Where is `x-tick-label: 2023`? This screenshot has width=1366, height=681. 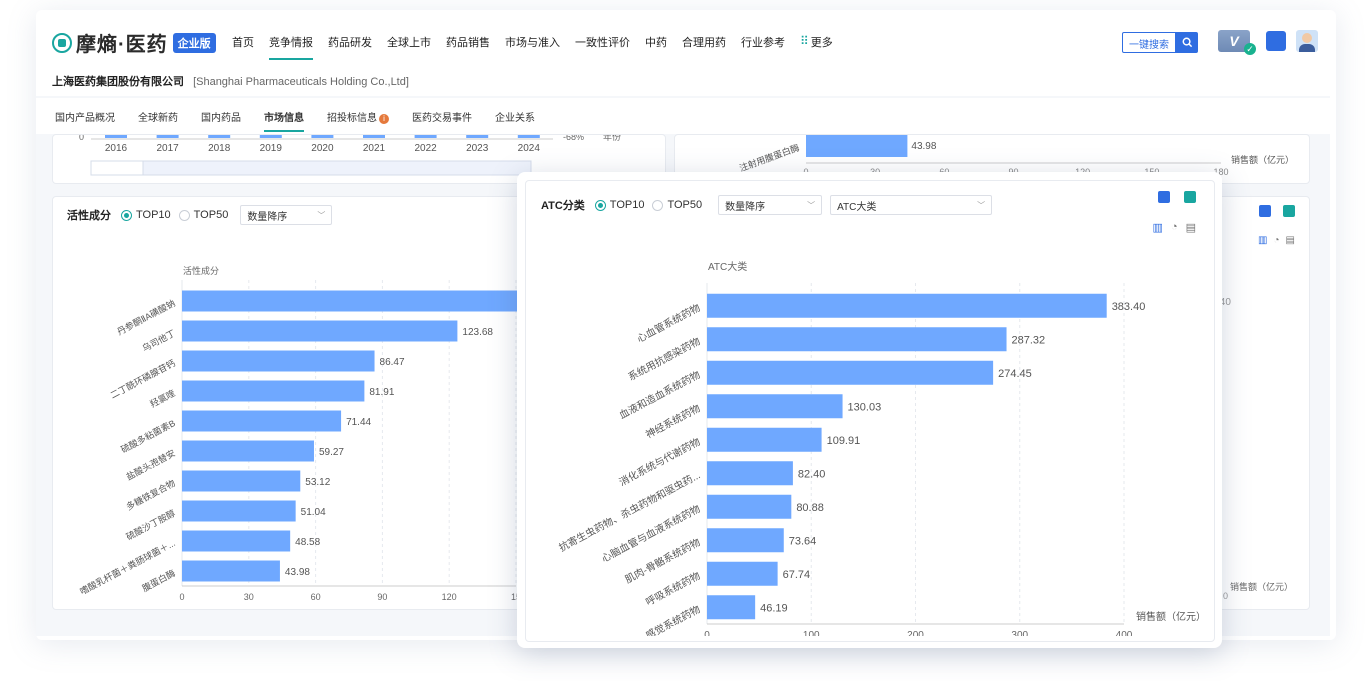
x-tick-label: 2023 is located at coordinates (477, 148).